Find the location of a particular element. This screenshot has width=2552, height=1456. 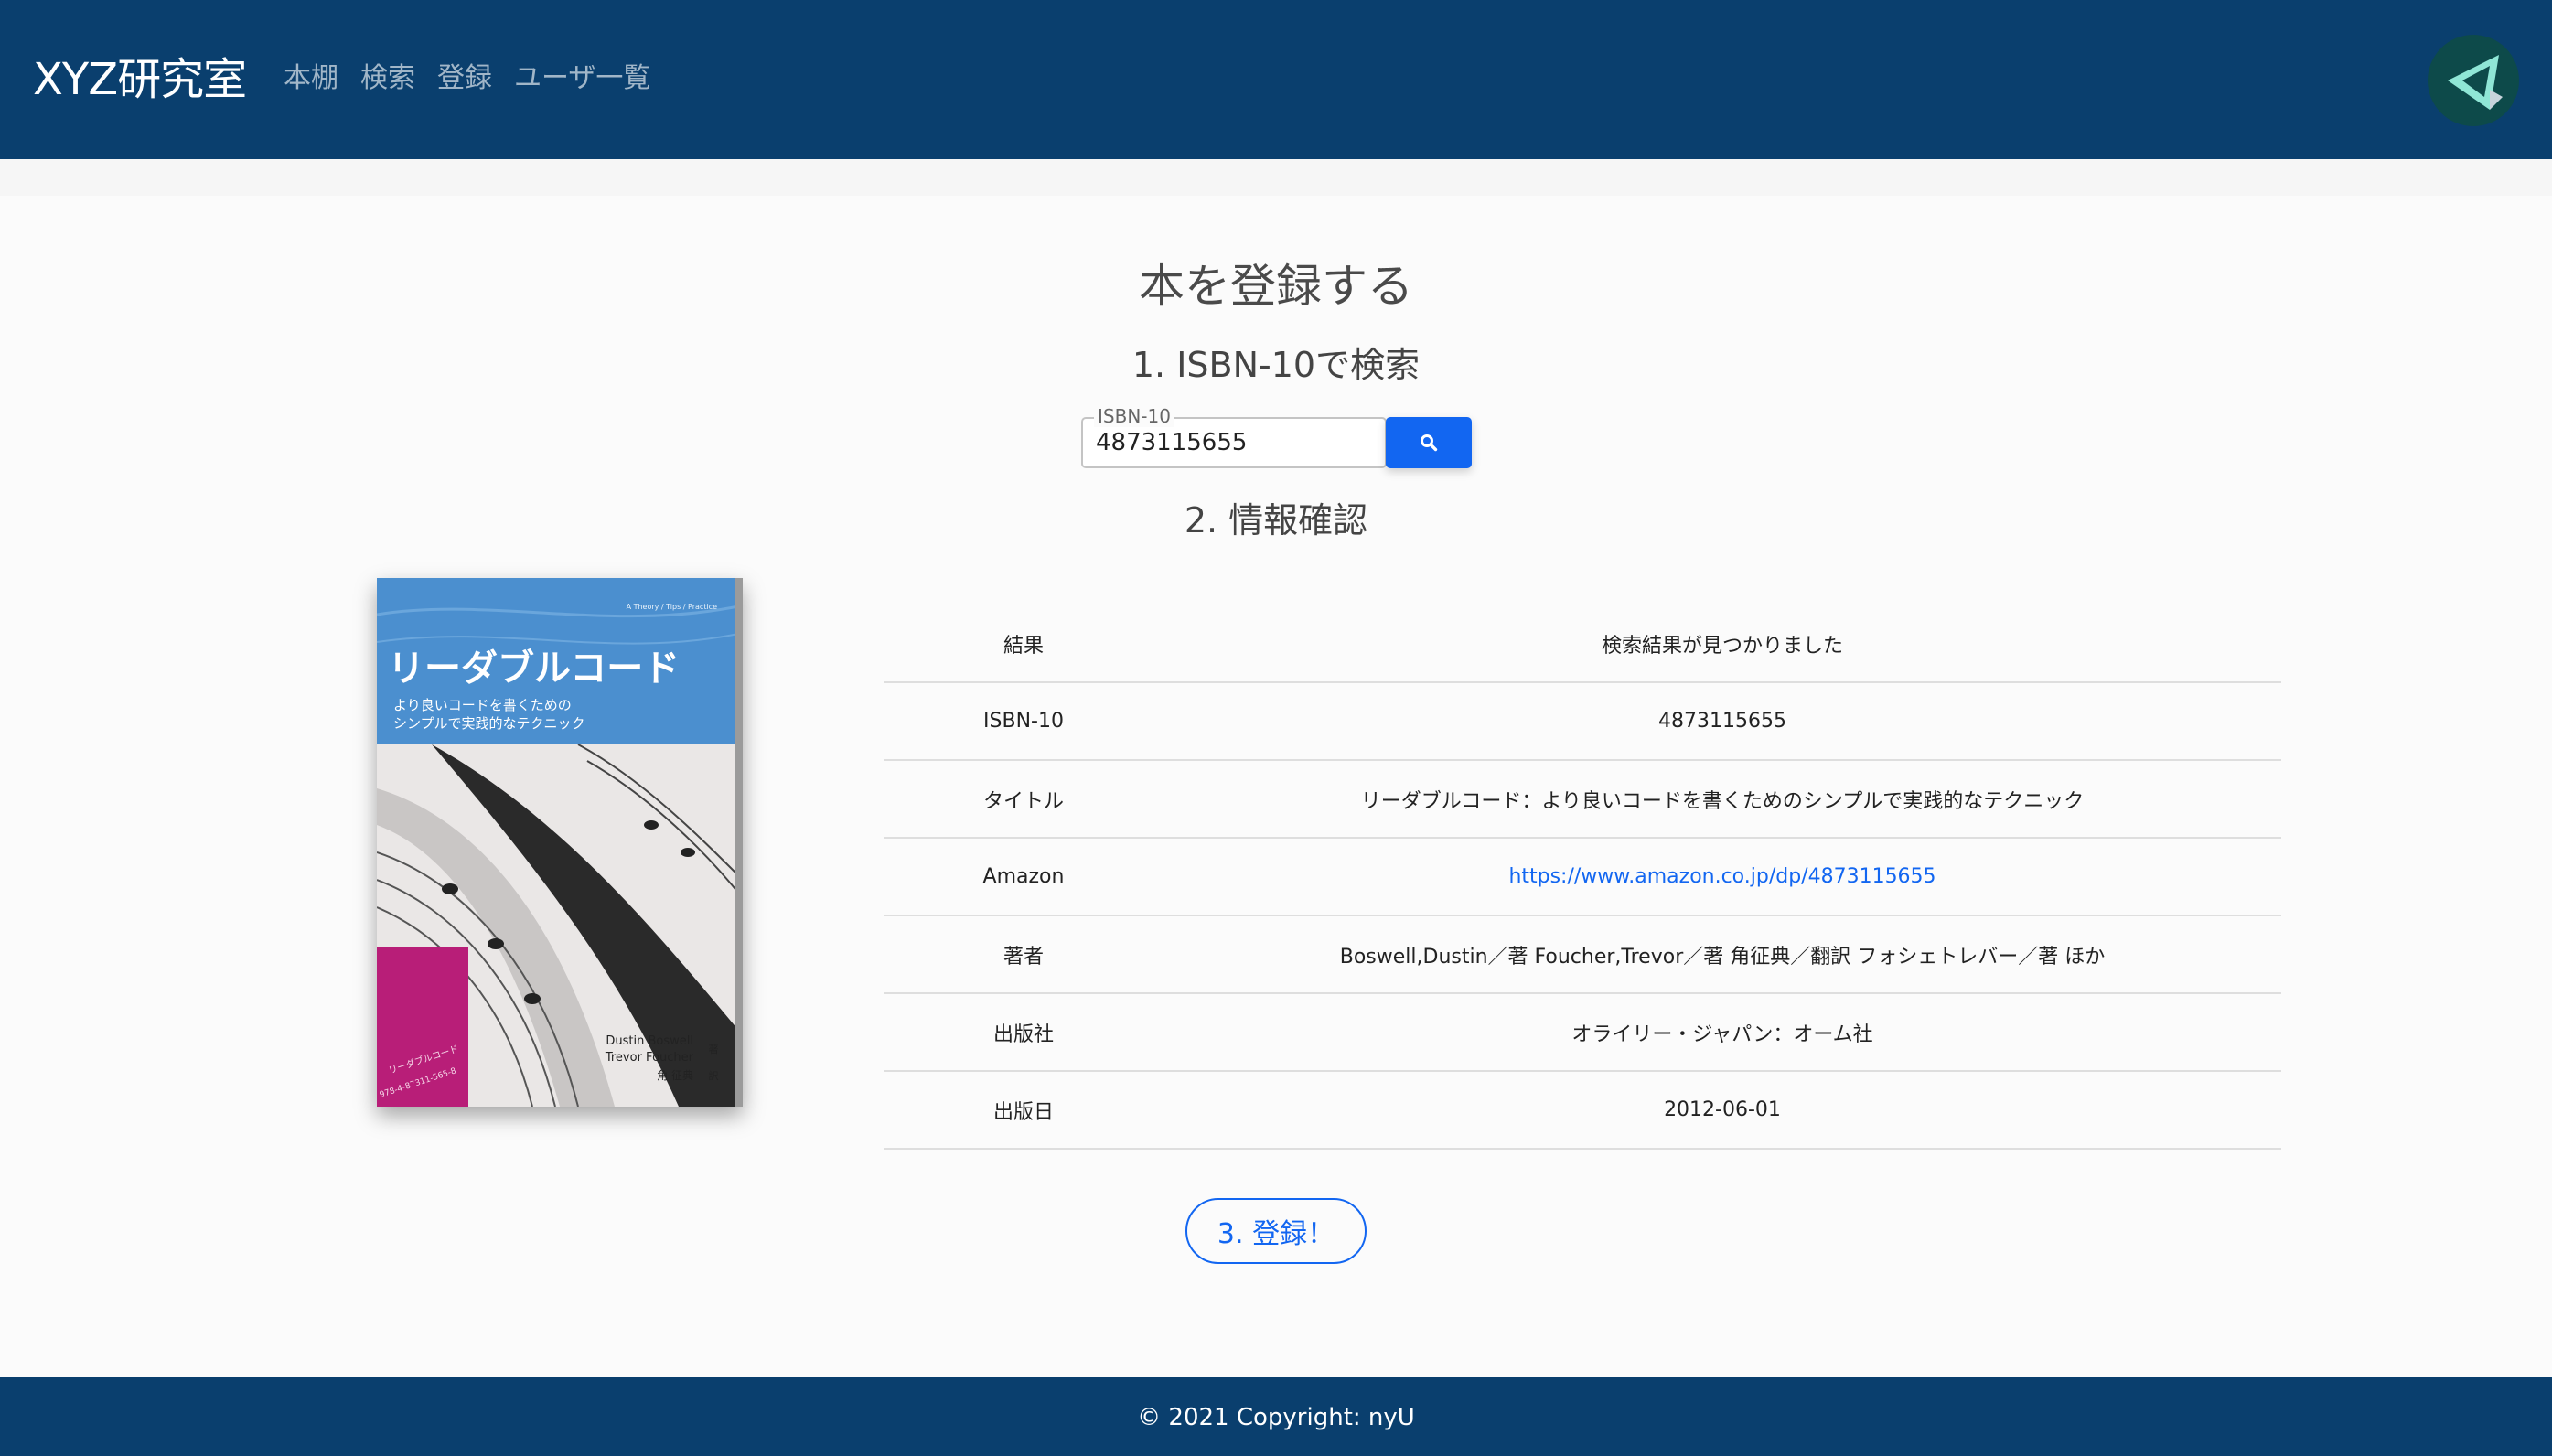

cover-subtitle-line2: シンプルで実践的なテクニック is located at coordinates (489, 723).